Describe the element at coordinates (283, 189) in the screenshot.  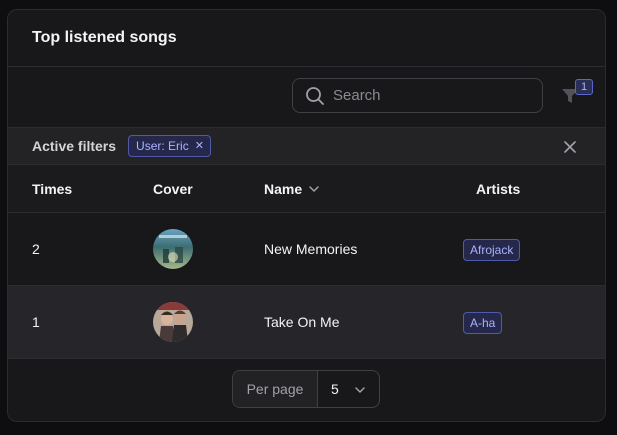
I see `column-header-name-label: Name` at that location.